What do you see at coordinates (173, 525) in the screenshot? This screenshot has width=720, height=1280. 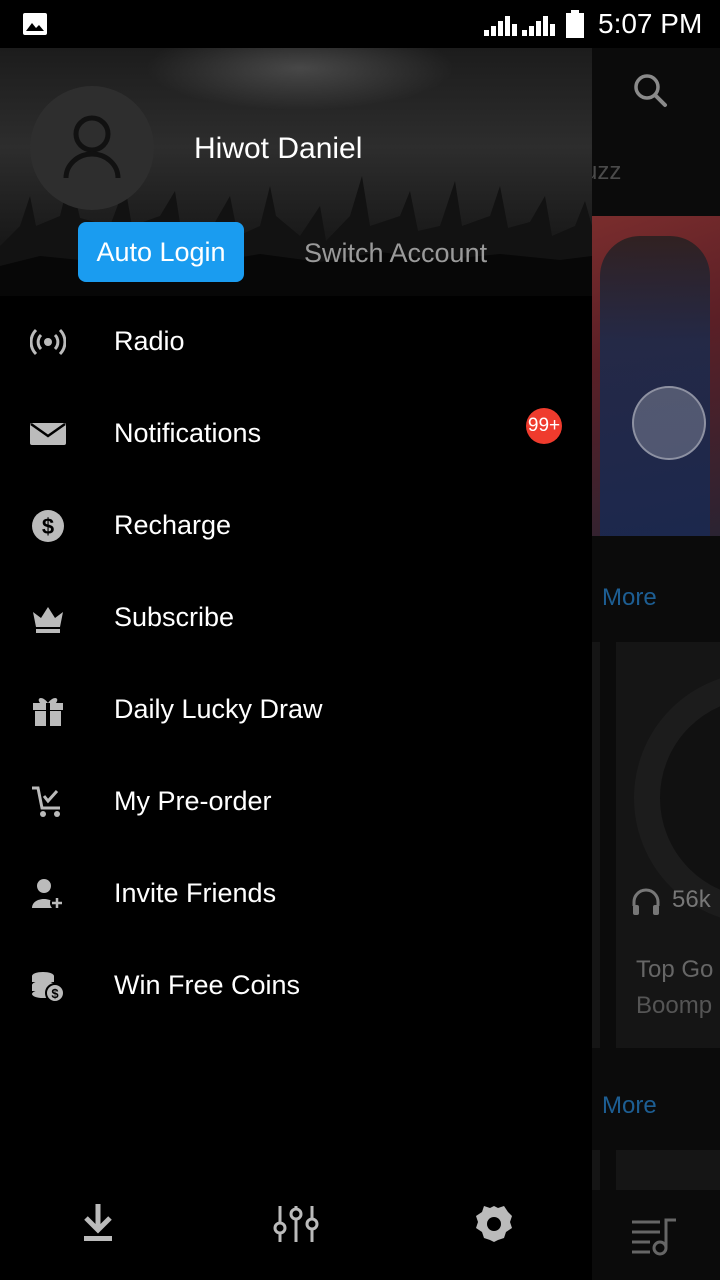 I see `menu-label: Recharge` at bounding box center [173, 525].